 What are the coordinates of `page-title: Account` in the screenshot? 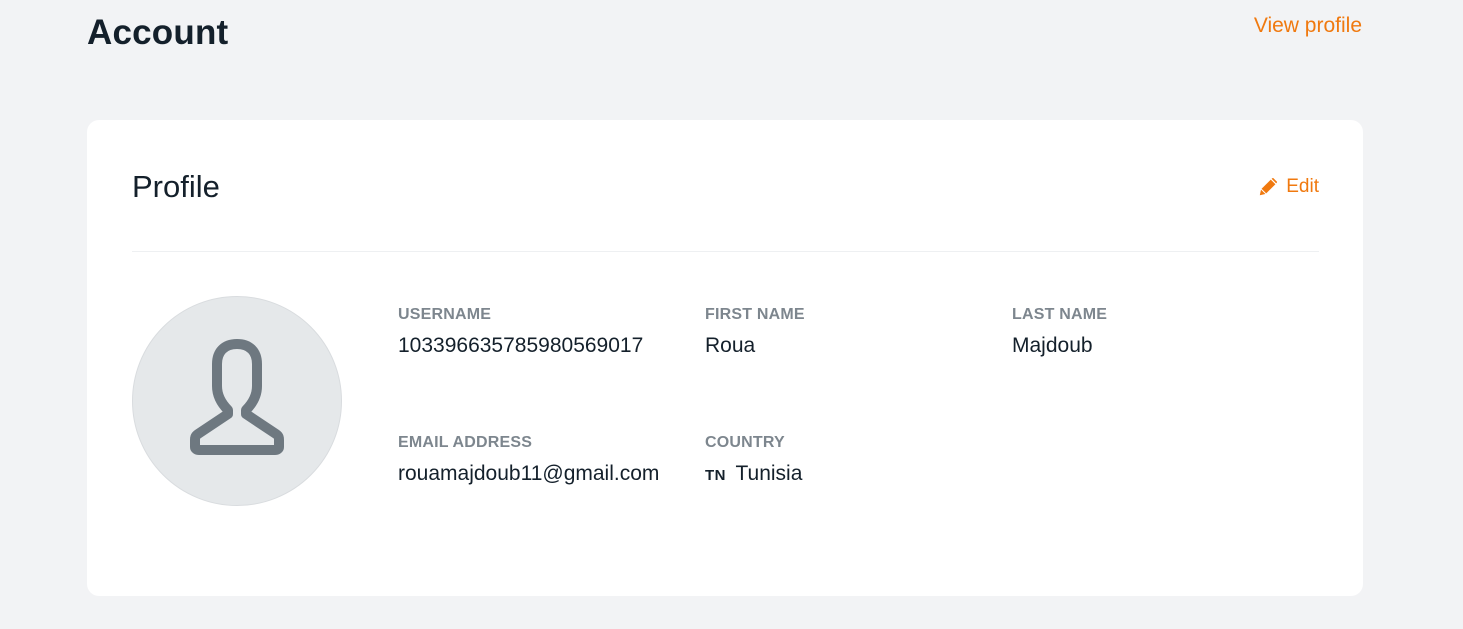 It's located at (158, 32).